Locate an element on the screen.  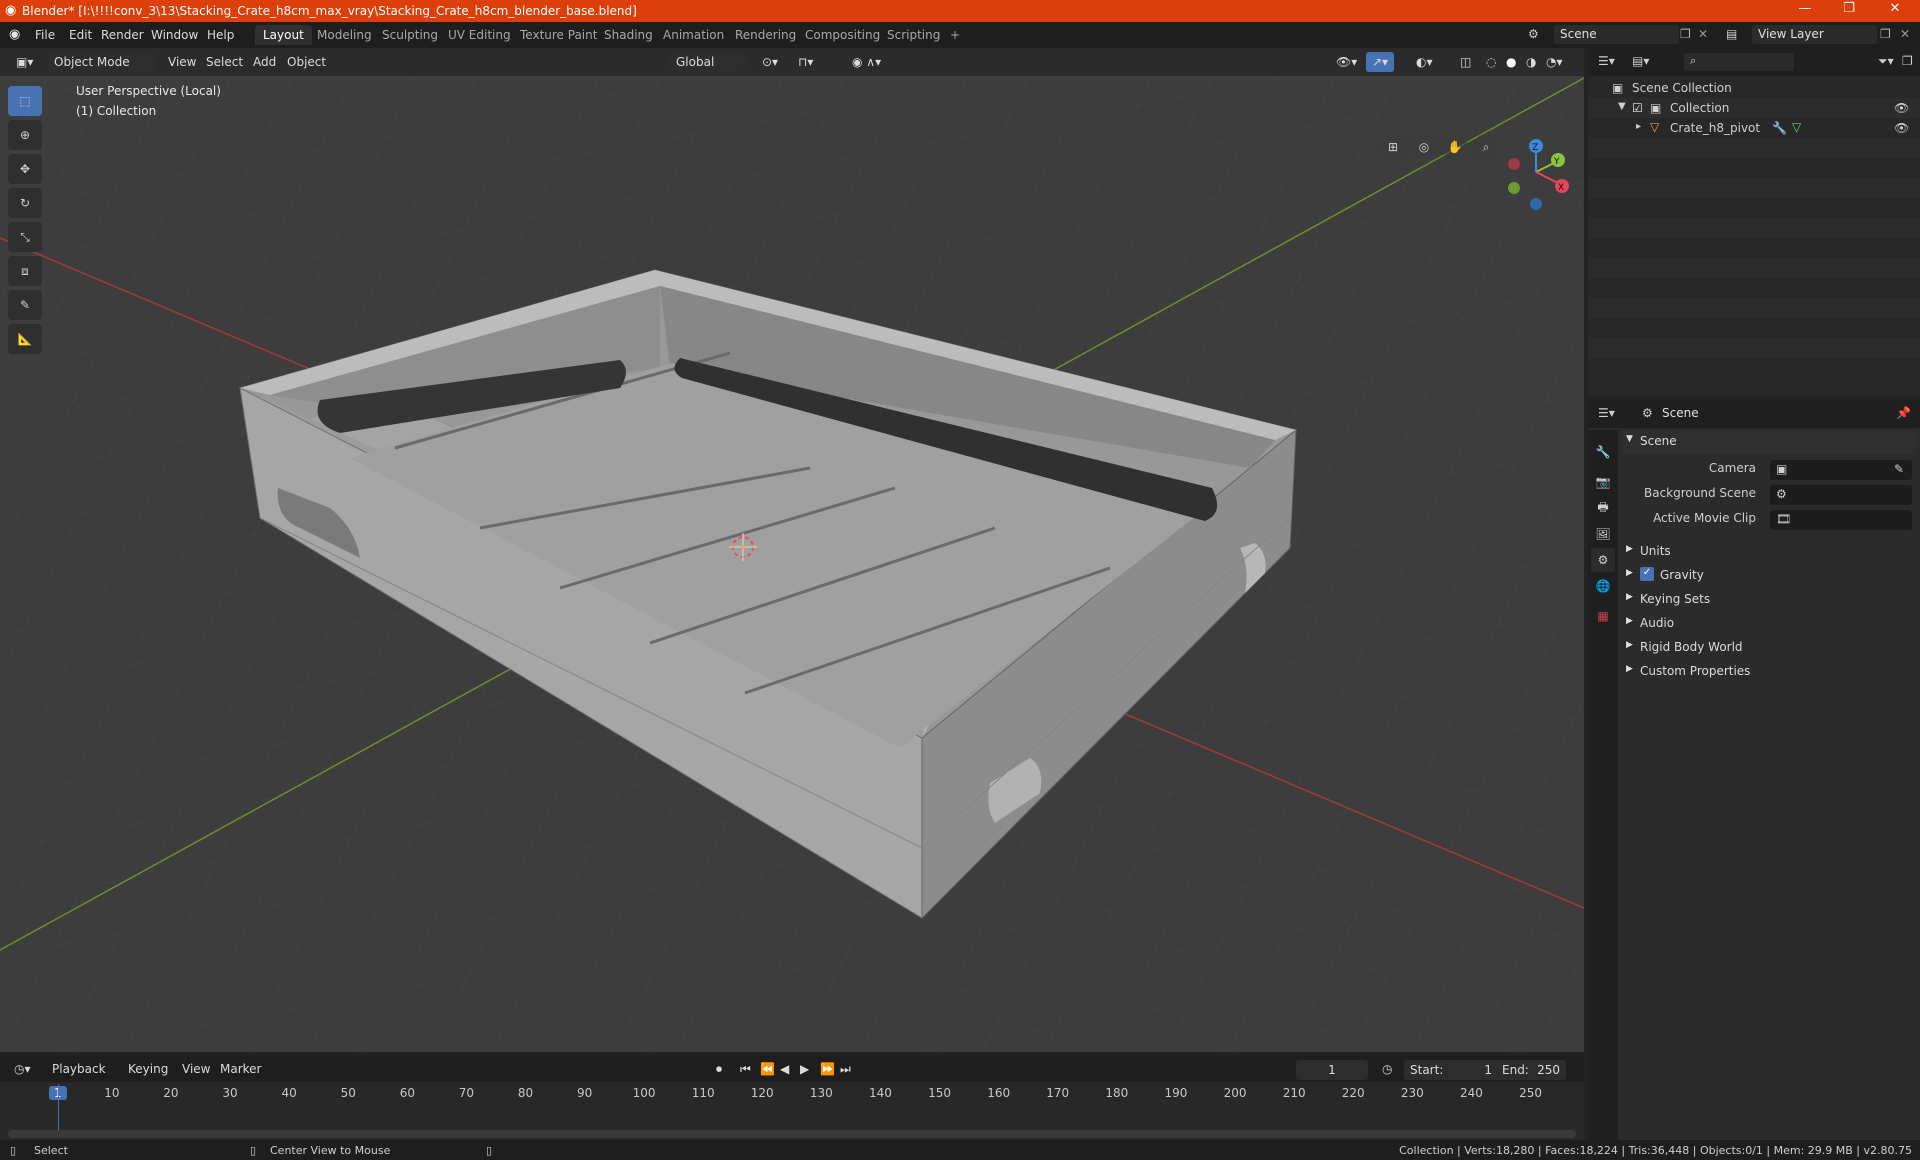
outliner-editor-type-icon: ☰▾ is located at coordinates (1606, 61).